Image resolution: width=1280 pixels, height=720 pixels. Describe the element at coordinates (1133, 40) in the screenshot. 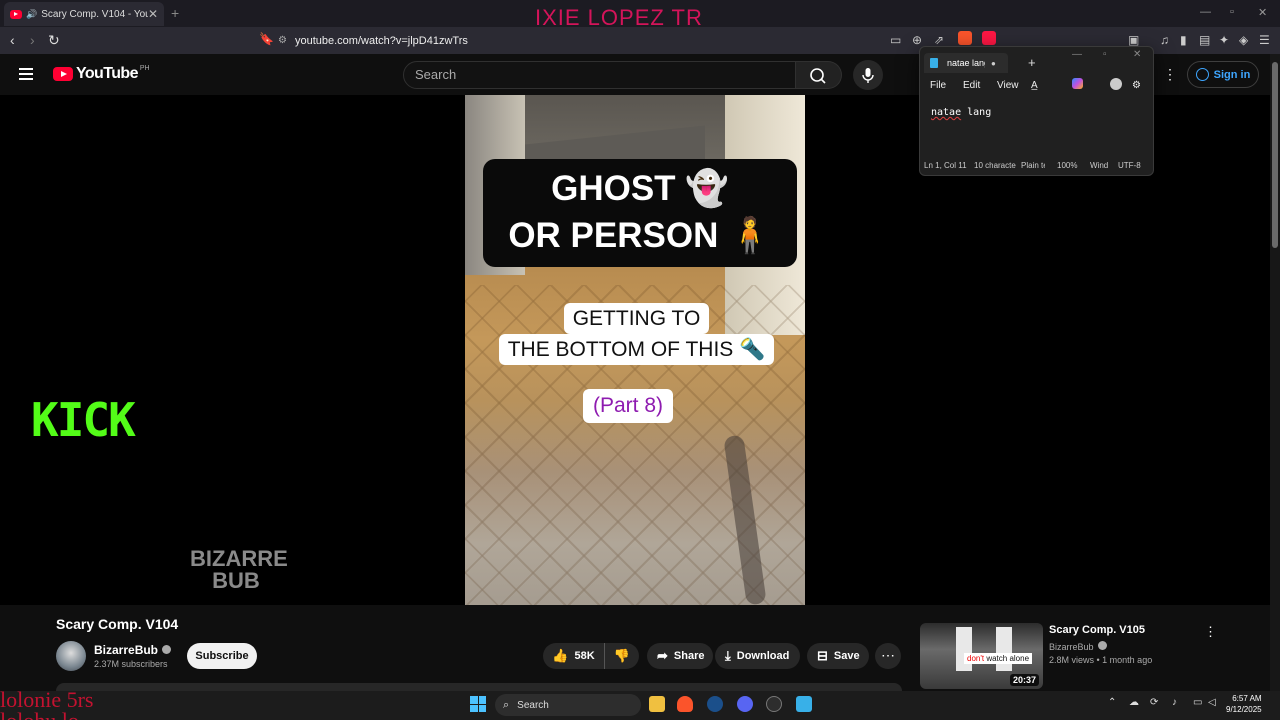

I see `screenshot-icon: ▣` at that location.